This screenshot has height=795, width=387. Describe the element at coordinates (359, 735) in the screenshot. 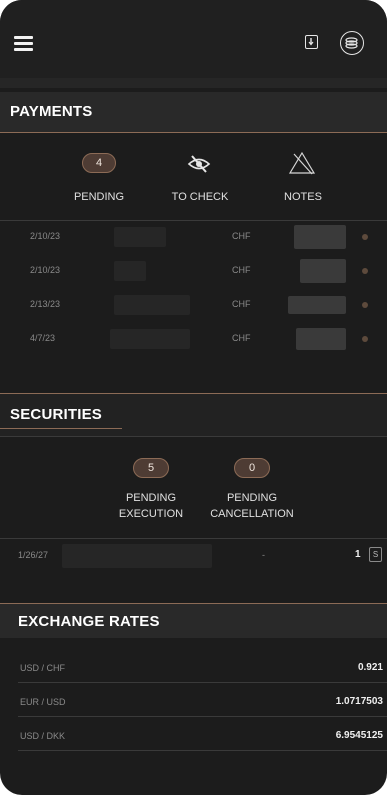

I see `rate-value: 6.9545125` at that location.